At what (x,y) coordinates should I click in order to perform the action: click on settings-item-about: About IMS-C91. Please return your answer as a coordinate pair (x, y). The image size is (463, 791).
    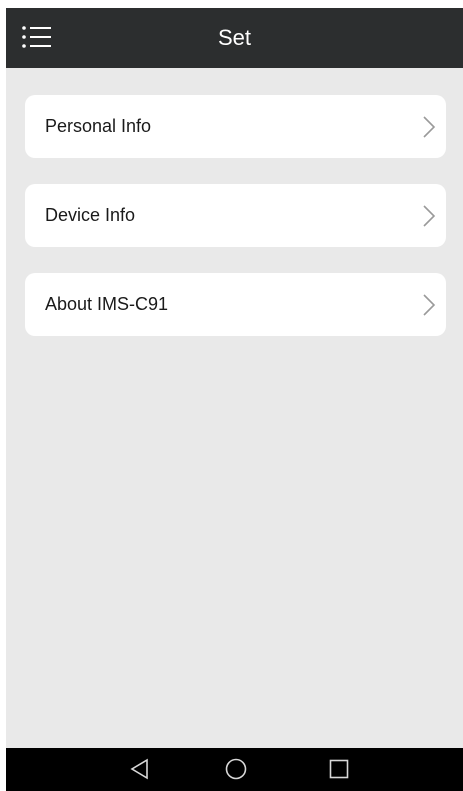
    Looking at the image, I should click on (235, 304).